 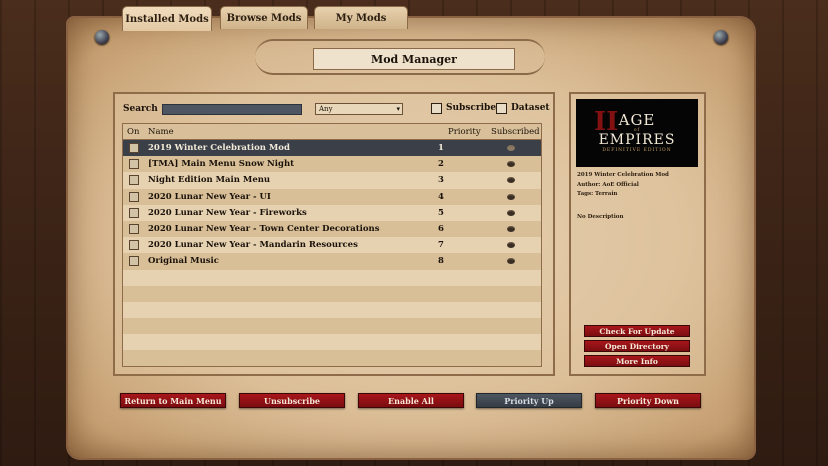 What do you see at coordinates (183, 261) in the screenshot?
I see `row-name: Original Music` at bounding box center [183, 261].